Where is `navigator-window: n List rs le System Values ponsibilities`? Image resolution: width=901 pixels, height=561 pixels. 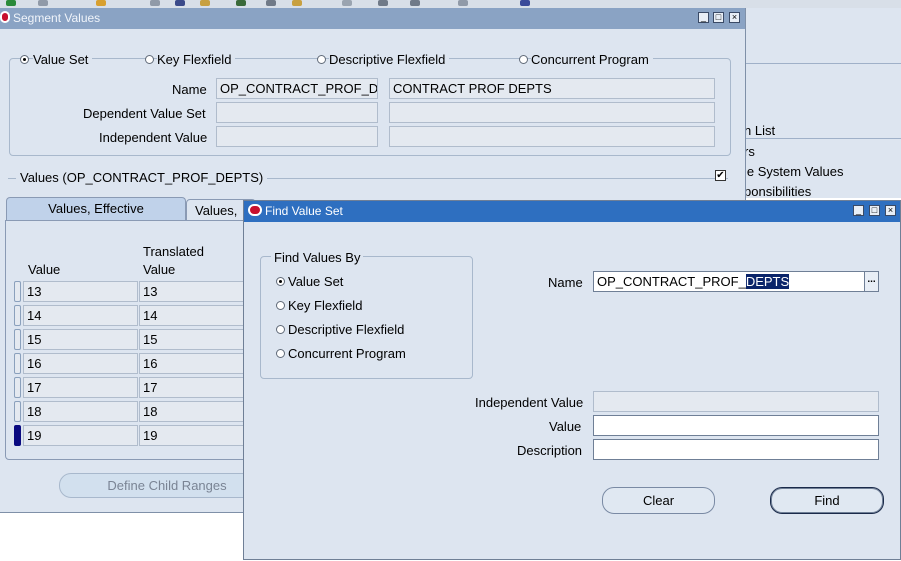
navigator-window: n List rs le System Values ponsibilities is located at coordinates (822, 103).